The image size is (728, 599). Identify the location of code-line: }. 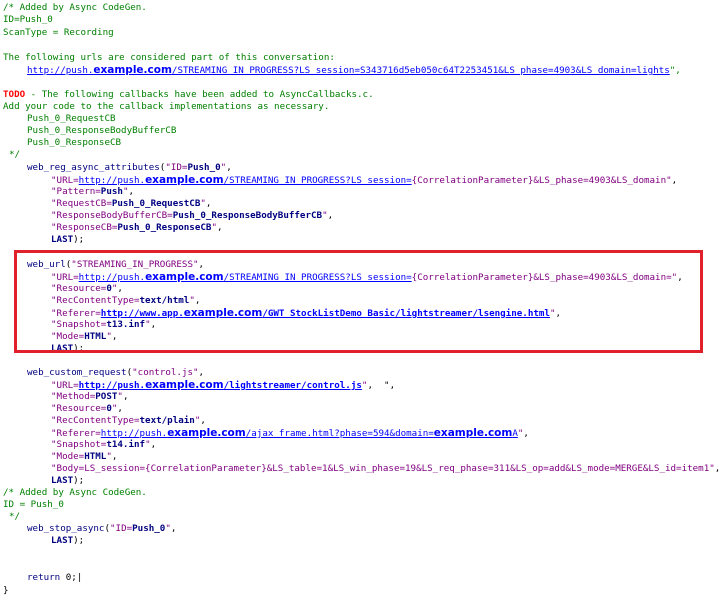
(6, 591).